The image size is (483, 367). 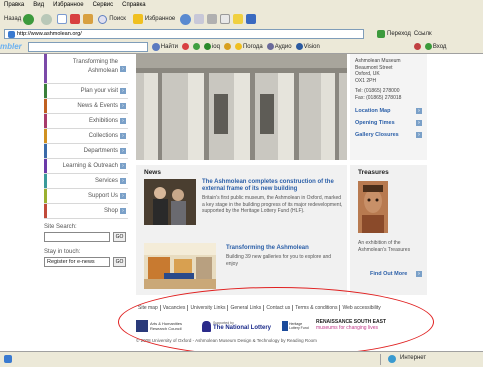 I want to click on address-bar: http://www.ashmolean.org/ Переход Ссылк, so click(x=241, y=34).